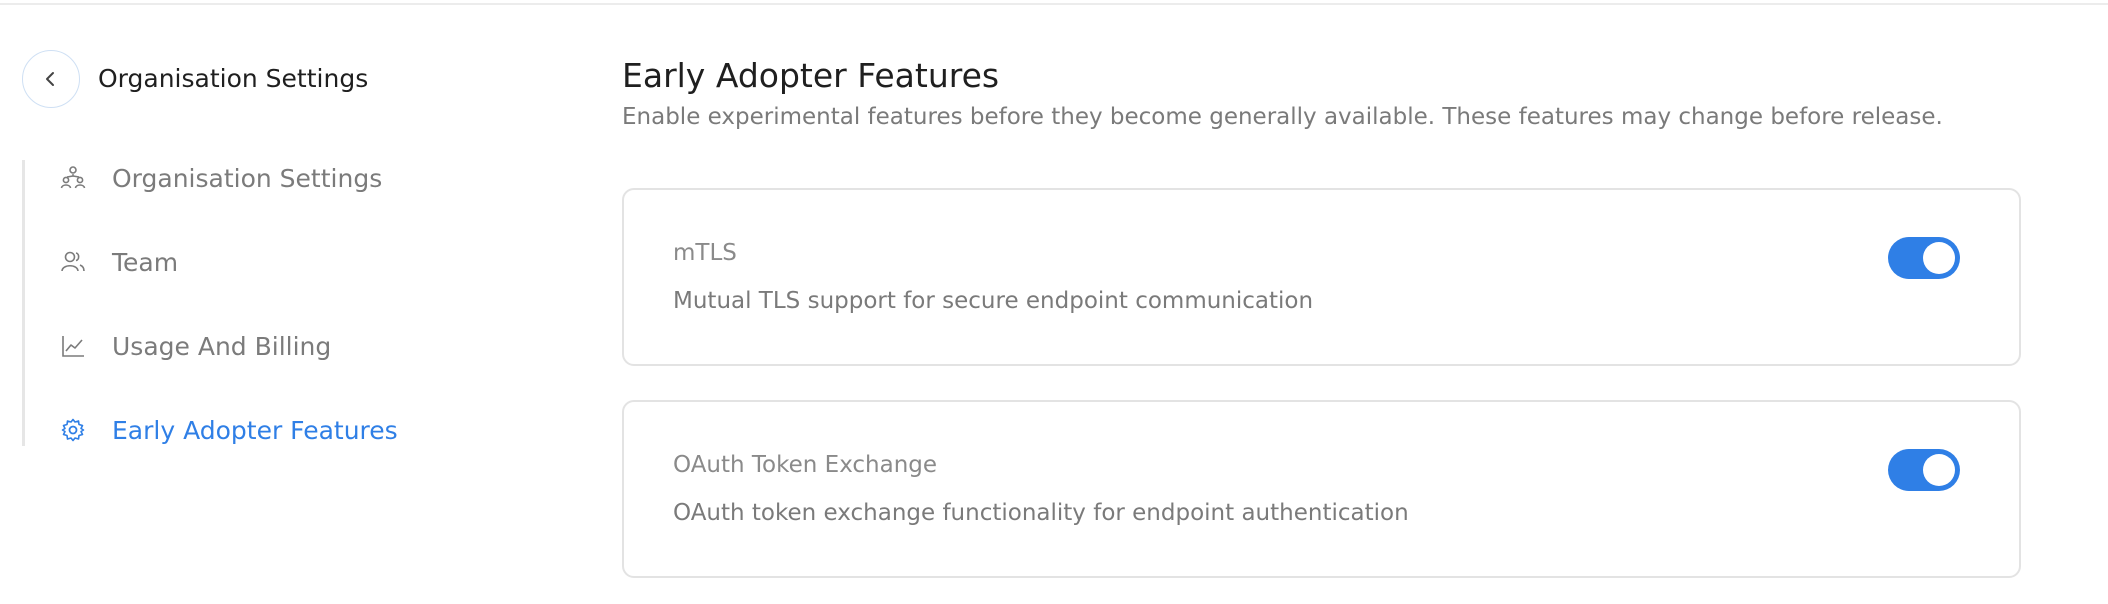 This screenshot has width=2108, height=604. I want to click on feature-name: OAuth Token Exchange, so click(805, 465).